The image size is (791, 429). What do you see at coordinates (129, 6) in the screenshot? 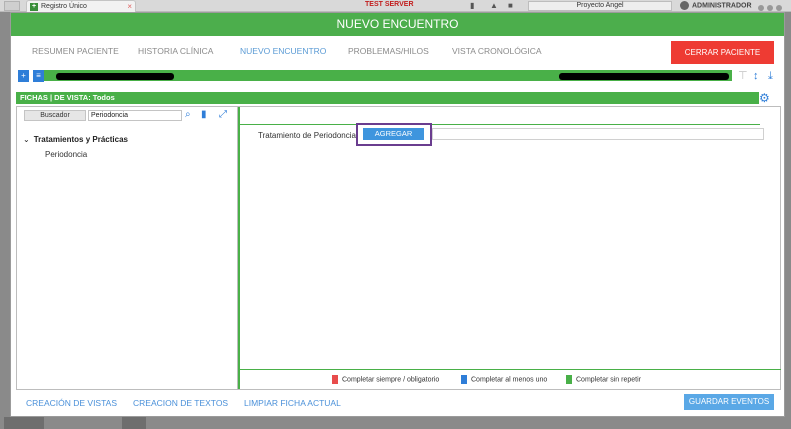
I see `tab-close-icon: ×` at bounding box center [129, 6].